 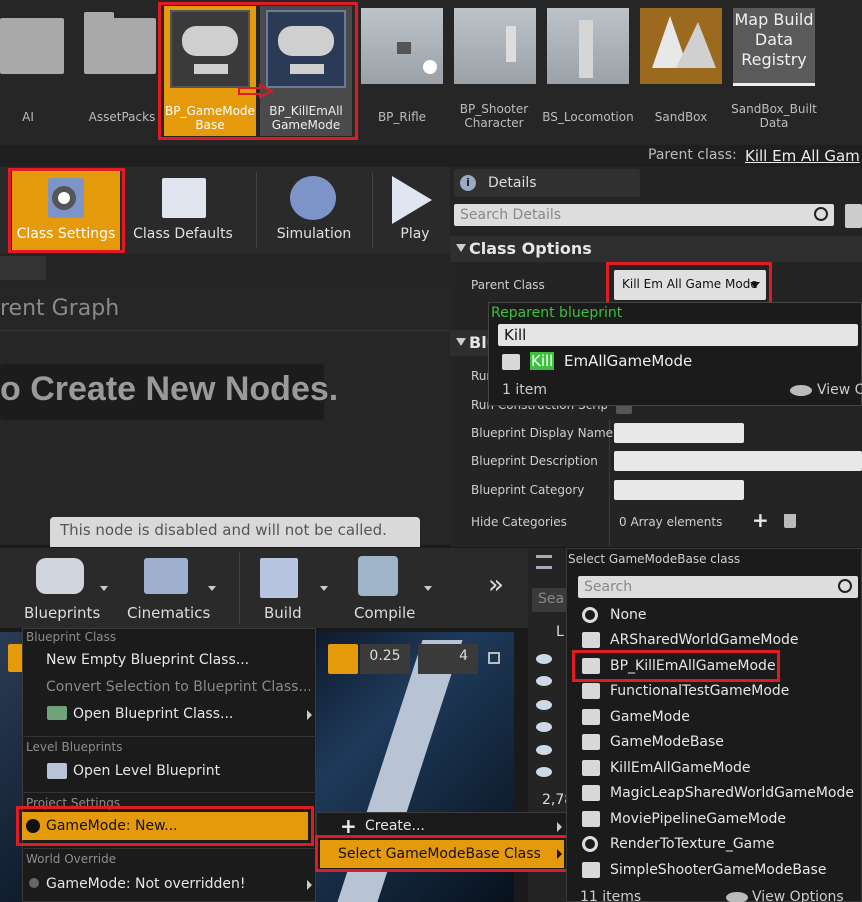 I want to click on list-icon, so click(x=544, y=562).